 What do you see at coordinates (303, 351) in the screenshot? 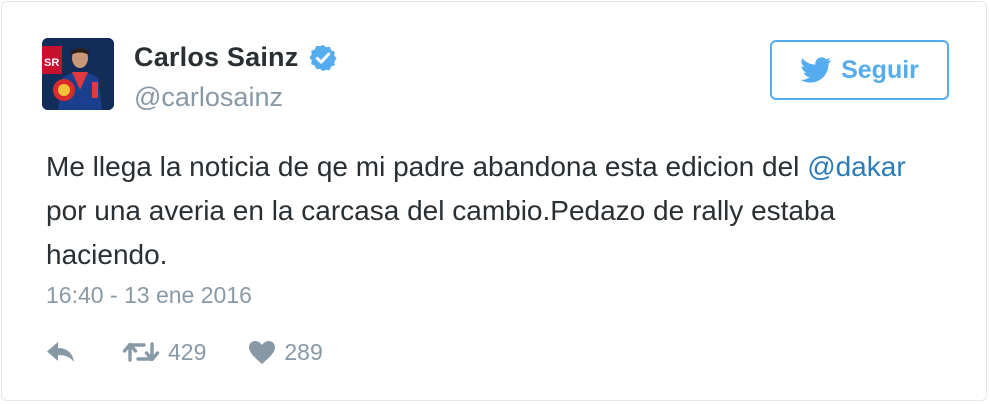
I see `like-count: 289` at bounding box center [303, 351].